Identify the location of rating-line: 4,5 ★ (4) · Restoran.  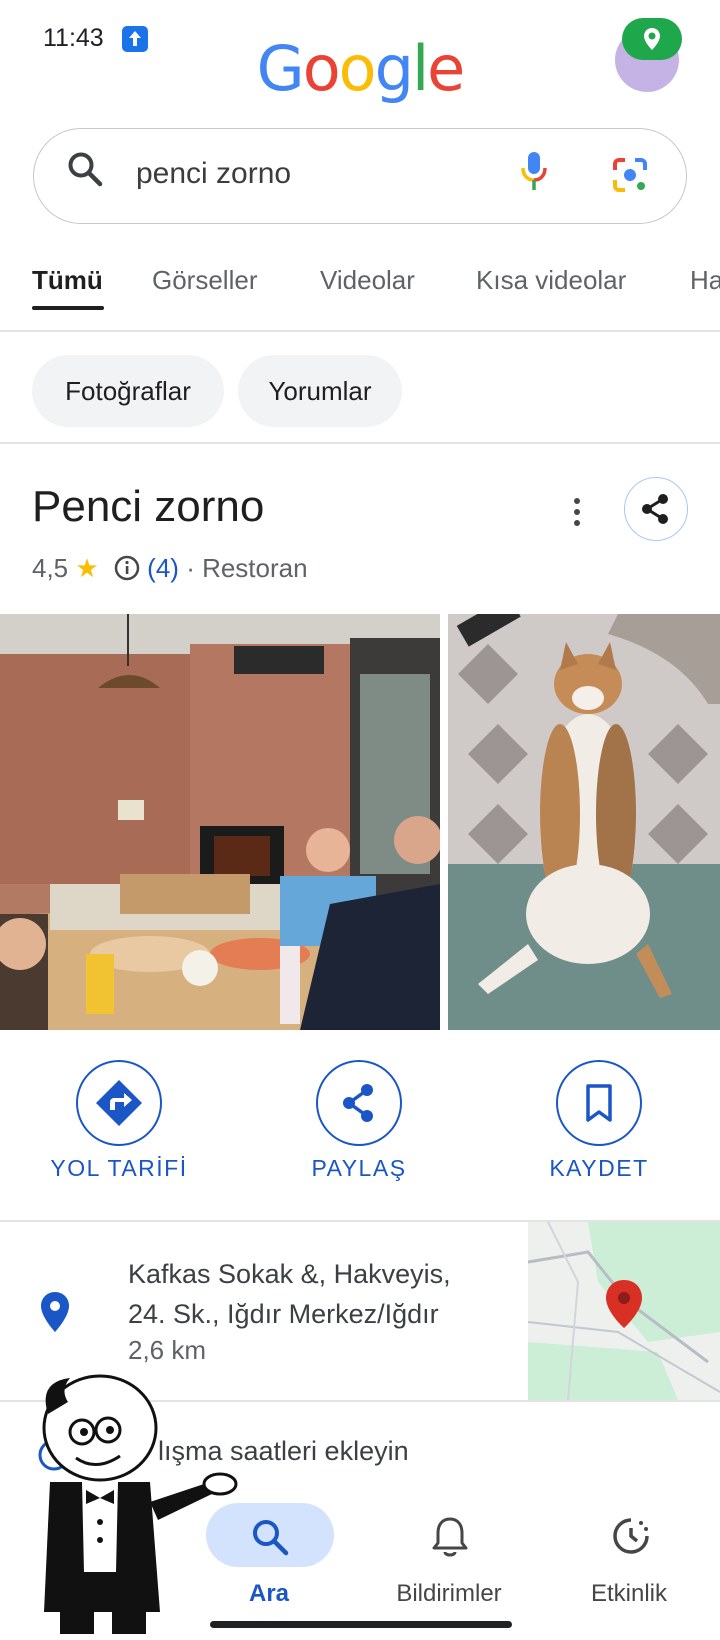
(170, 570).